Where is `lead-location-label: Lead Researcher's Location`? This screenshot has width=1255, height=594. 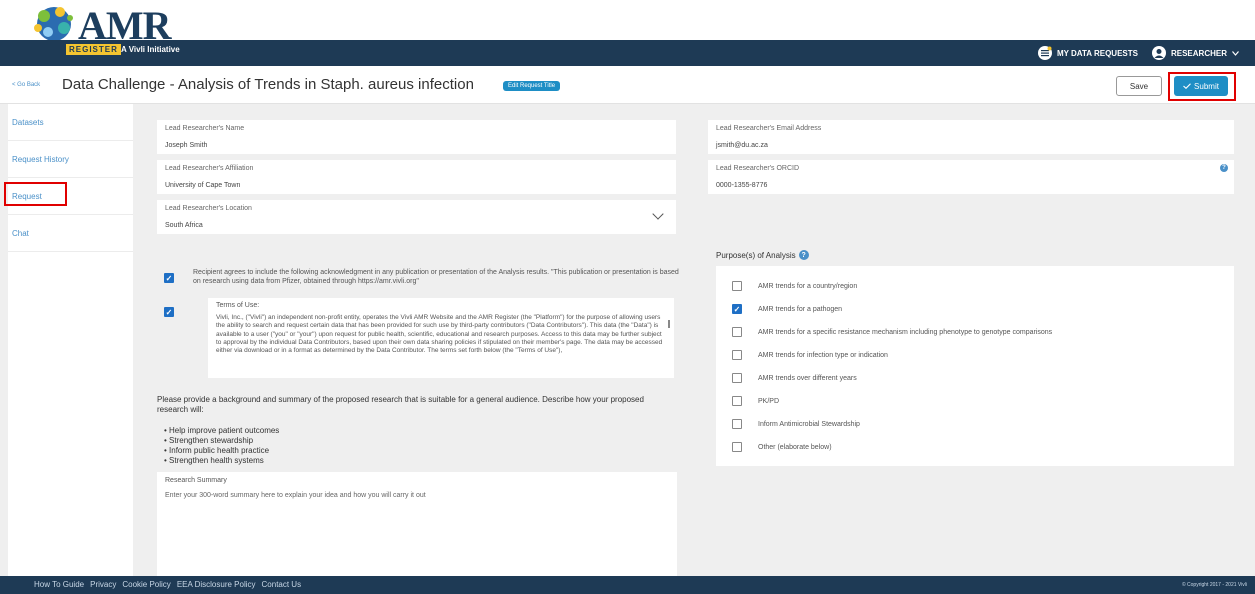
lead-location-label: Lead Researcher's Location is located at coordinates (208, 208).